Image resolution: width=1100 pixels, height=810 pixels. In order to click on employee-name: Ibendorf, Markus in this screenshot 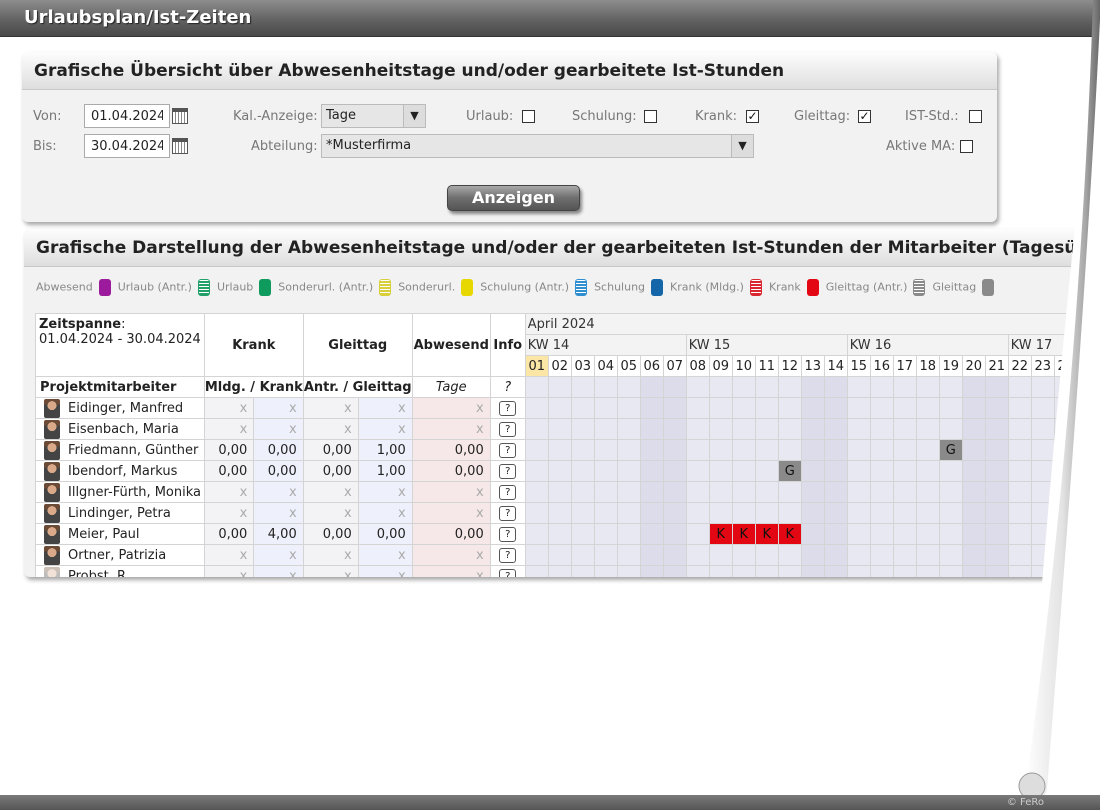, I will do `click(122, 471)`.